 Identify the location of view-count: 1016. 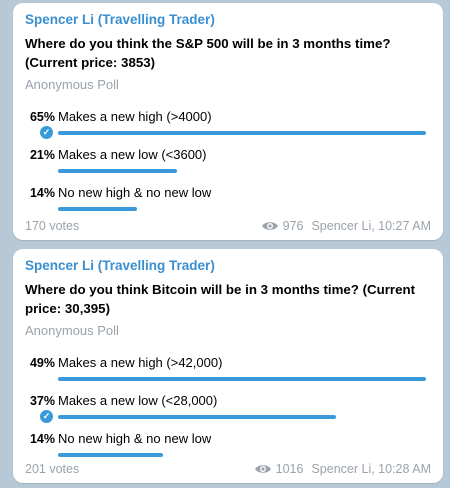
(289, 469).